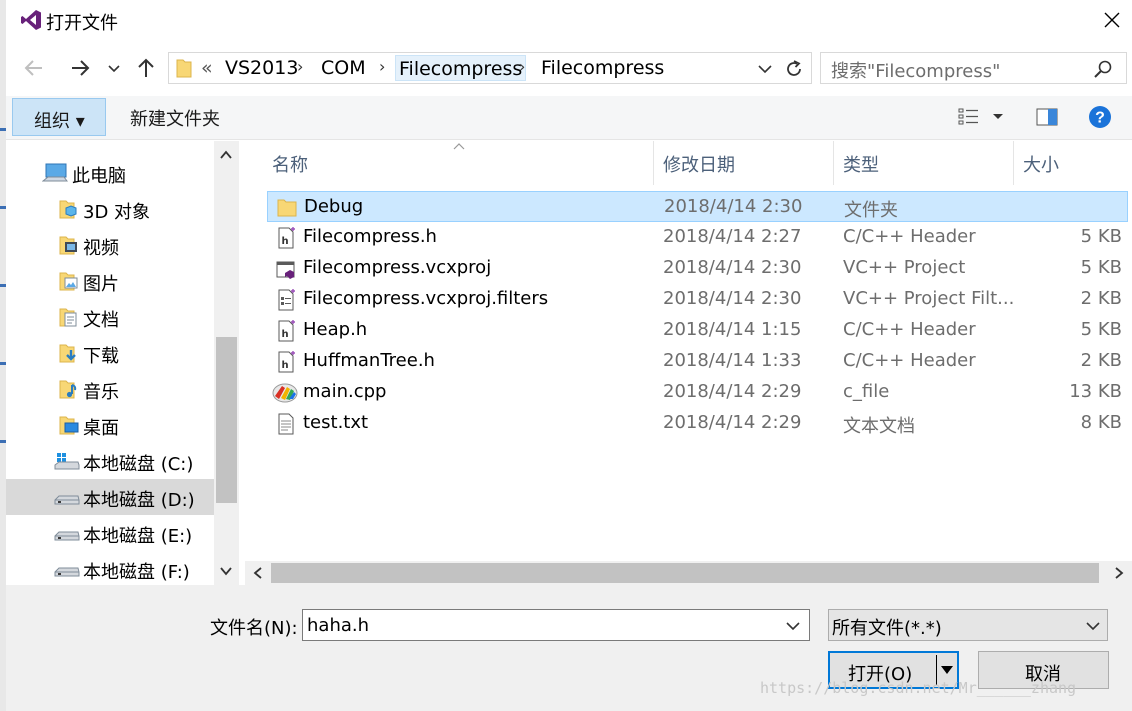  What do you see at coordinates (1047, 117) in the screenshot?
I see `preview-pane-icon` at bounding box center [1047, 117].